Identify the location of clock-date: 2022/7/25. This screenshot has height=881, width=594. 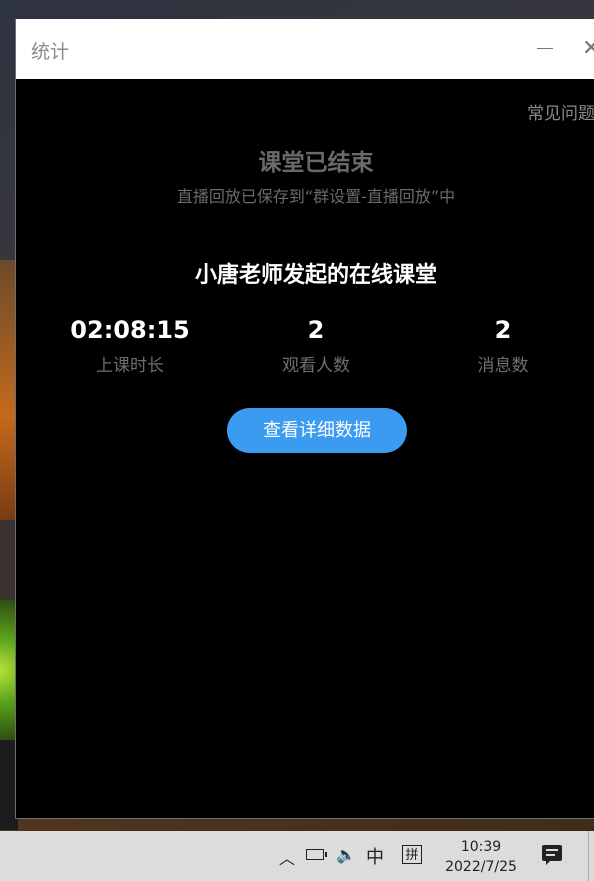
(481, 867).